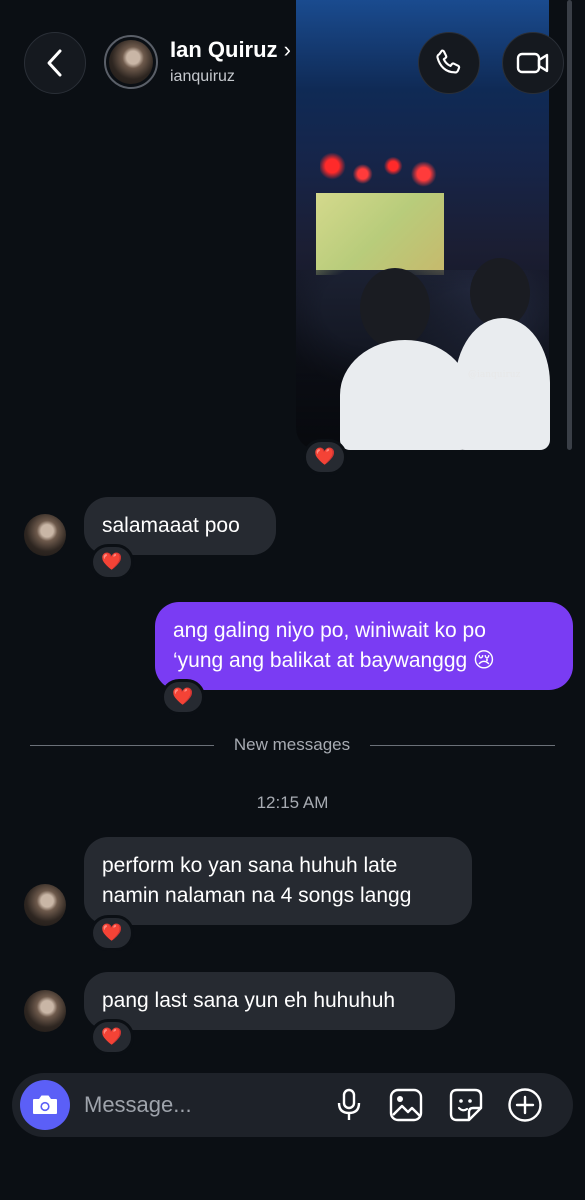 The image size is (585, 1200). I want to click on camera-icon, so click(45, 1104).